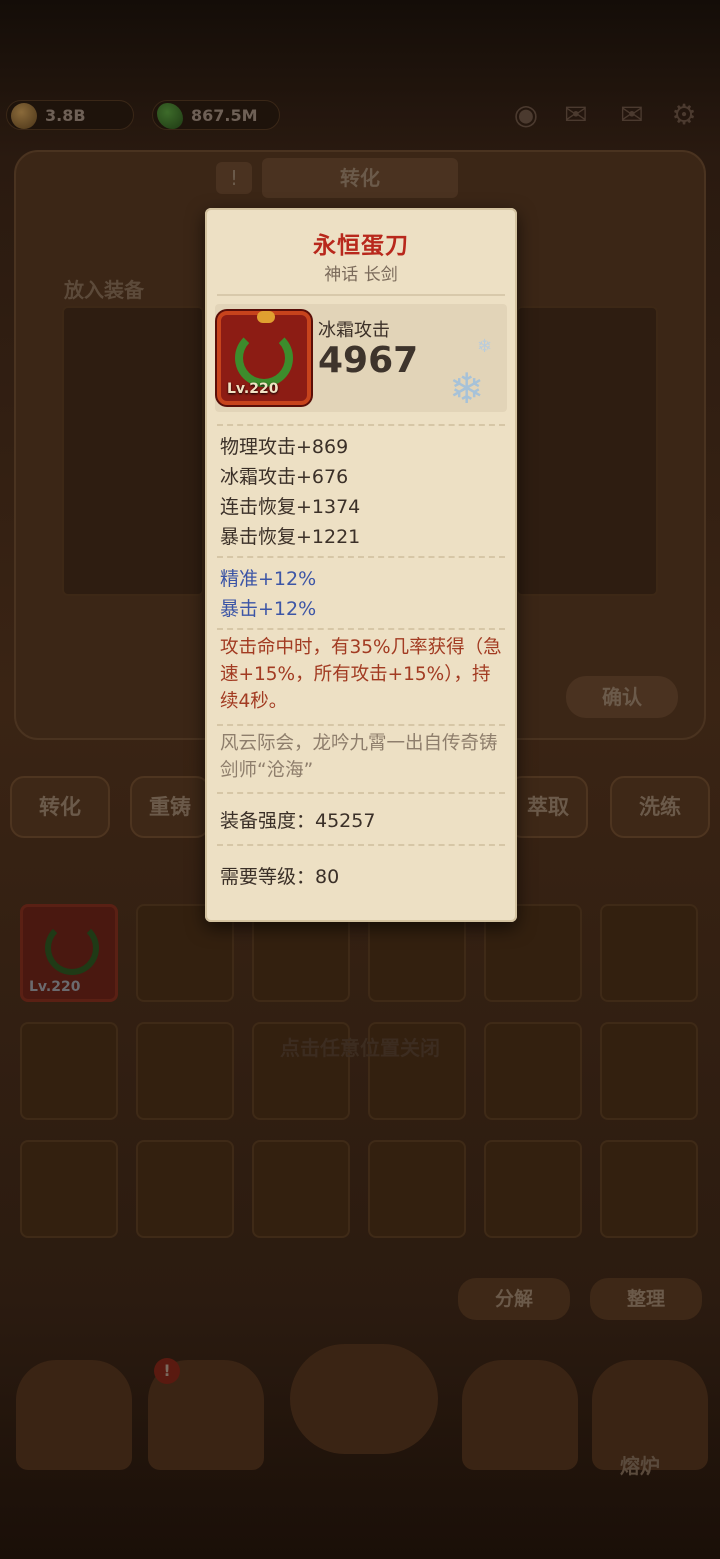  What do you see at coordinates (520, 1415) in the screenshot?
I see `nav-treasure` at bounding box center [520, 1415].